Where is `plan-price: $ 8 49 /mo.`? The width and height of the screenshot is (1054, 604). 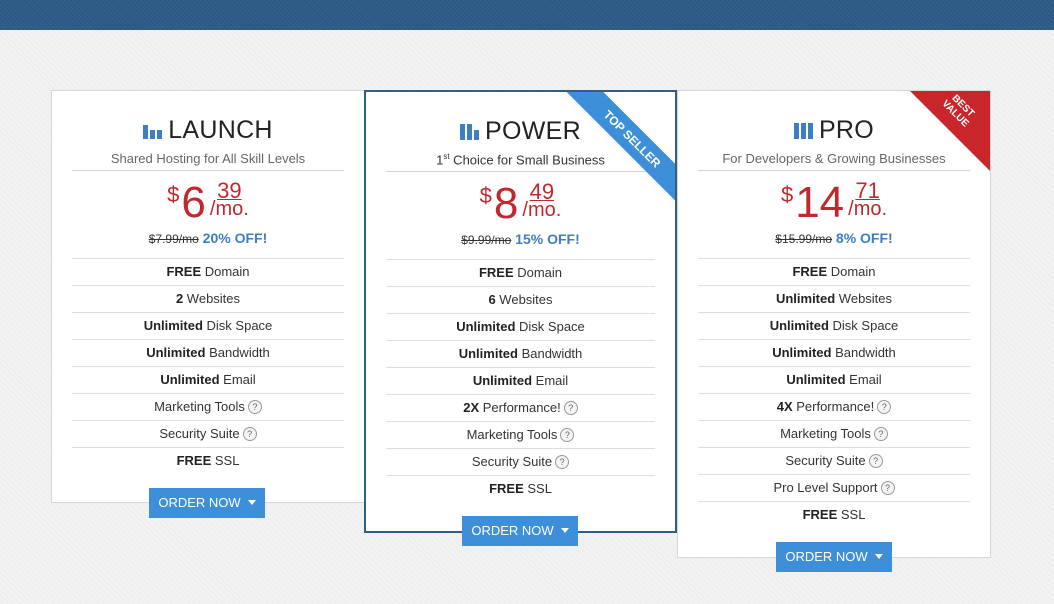 plan-price: $ 8 49 /mo. is located at coordinates (520, 204).